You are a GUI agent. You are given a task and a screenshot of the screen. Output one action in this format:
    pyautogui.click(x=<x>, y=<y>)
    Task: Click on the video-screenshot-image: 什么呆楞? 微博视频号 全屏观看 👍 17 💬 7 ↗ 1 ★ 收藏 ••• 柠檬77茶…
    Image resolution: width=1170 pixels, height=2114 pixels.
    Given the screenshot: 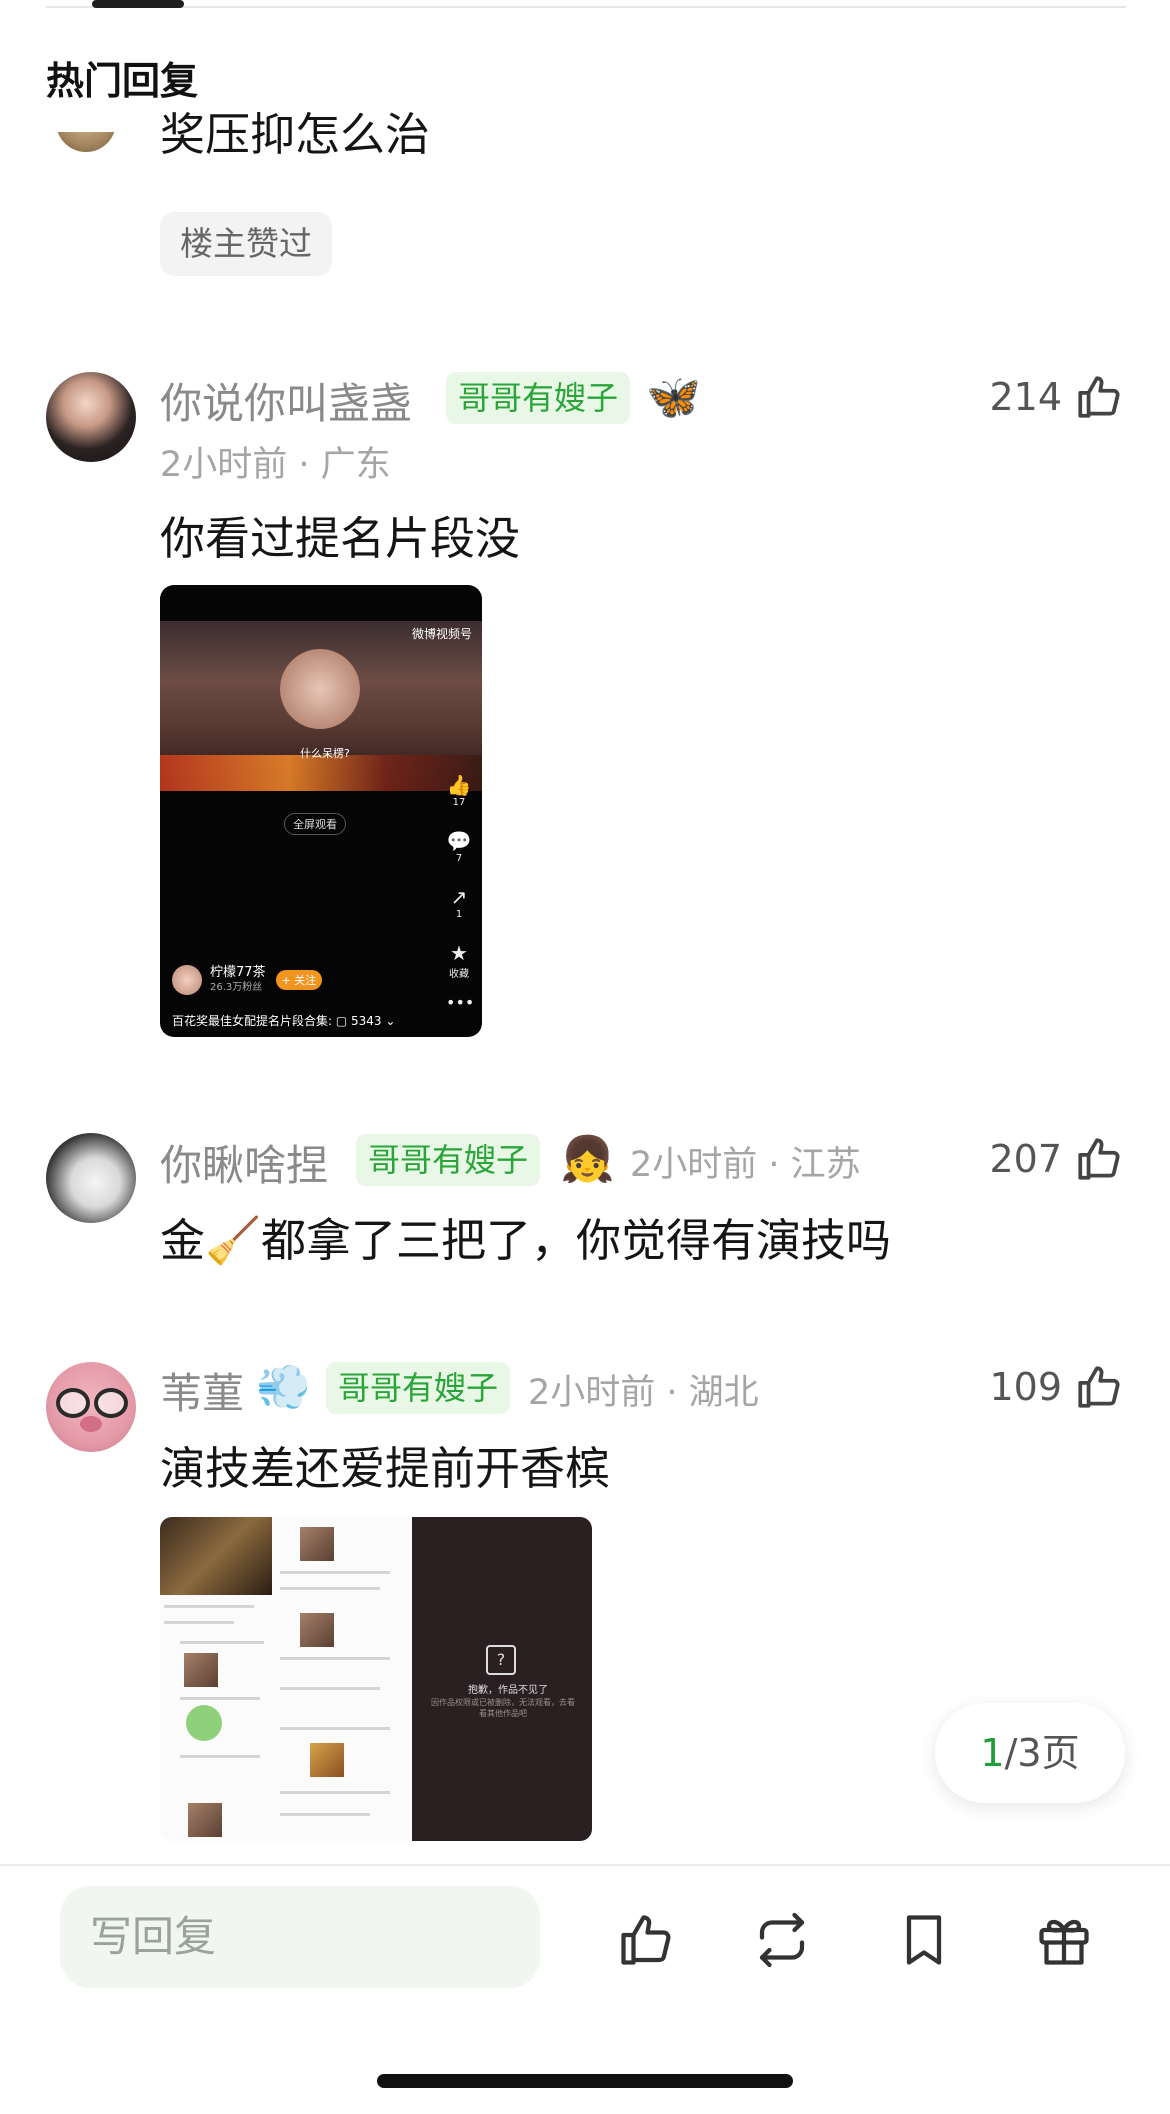 What is the action you would take?
    pyautogui.click(x=321, y=811)
    